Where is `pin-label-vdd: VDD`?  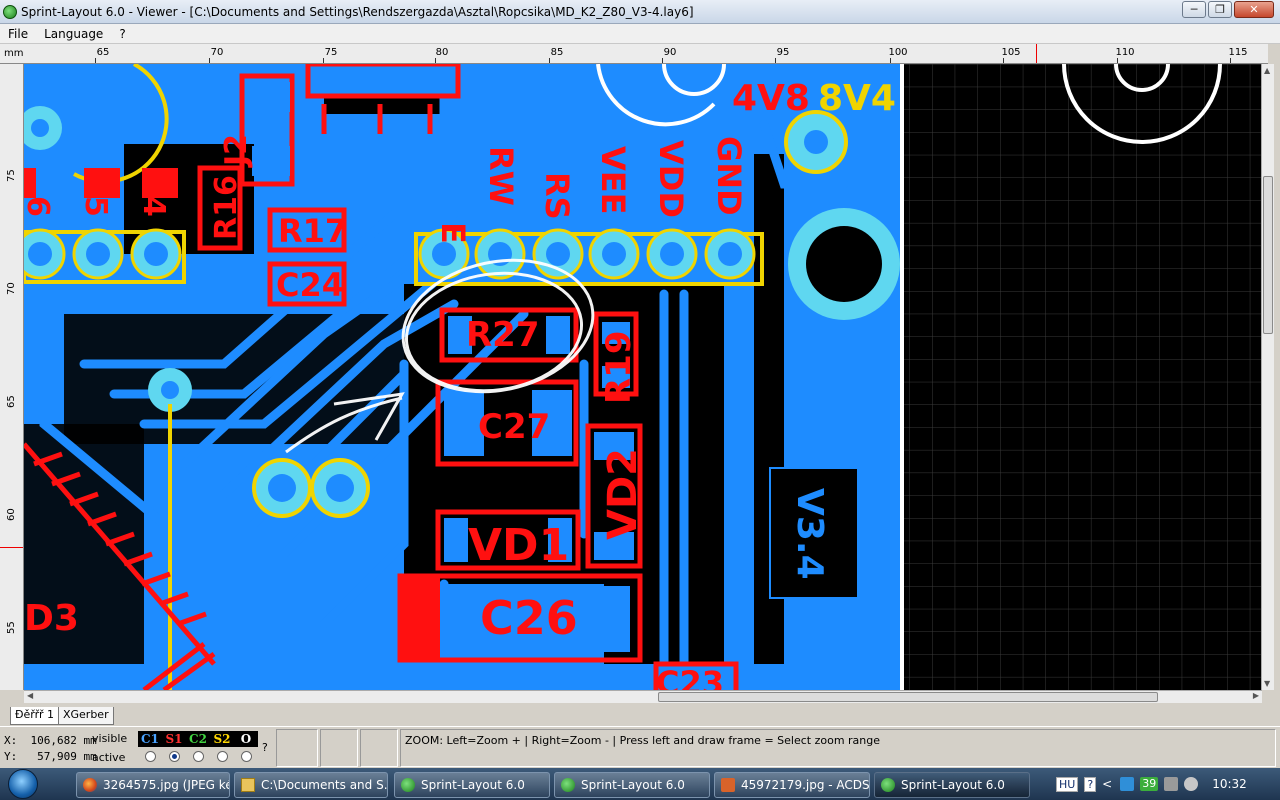
pin-label-vdd: VDD is located at coordinates (671, 179).